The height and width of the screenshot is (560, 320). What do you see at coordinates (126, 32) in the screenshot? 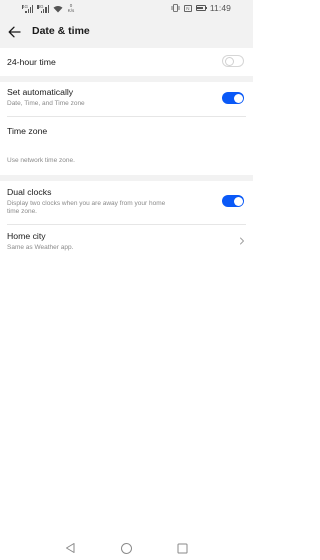
I see `app-bar: Date & time` at bounding box center [126, 32].